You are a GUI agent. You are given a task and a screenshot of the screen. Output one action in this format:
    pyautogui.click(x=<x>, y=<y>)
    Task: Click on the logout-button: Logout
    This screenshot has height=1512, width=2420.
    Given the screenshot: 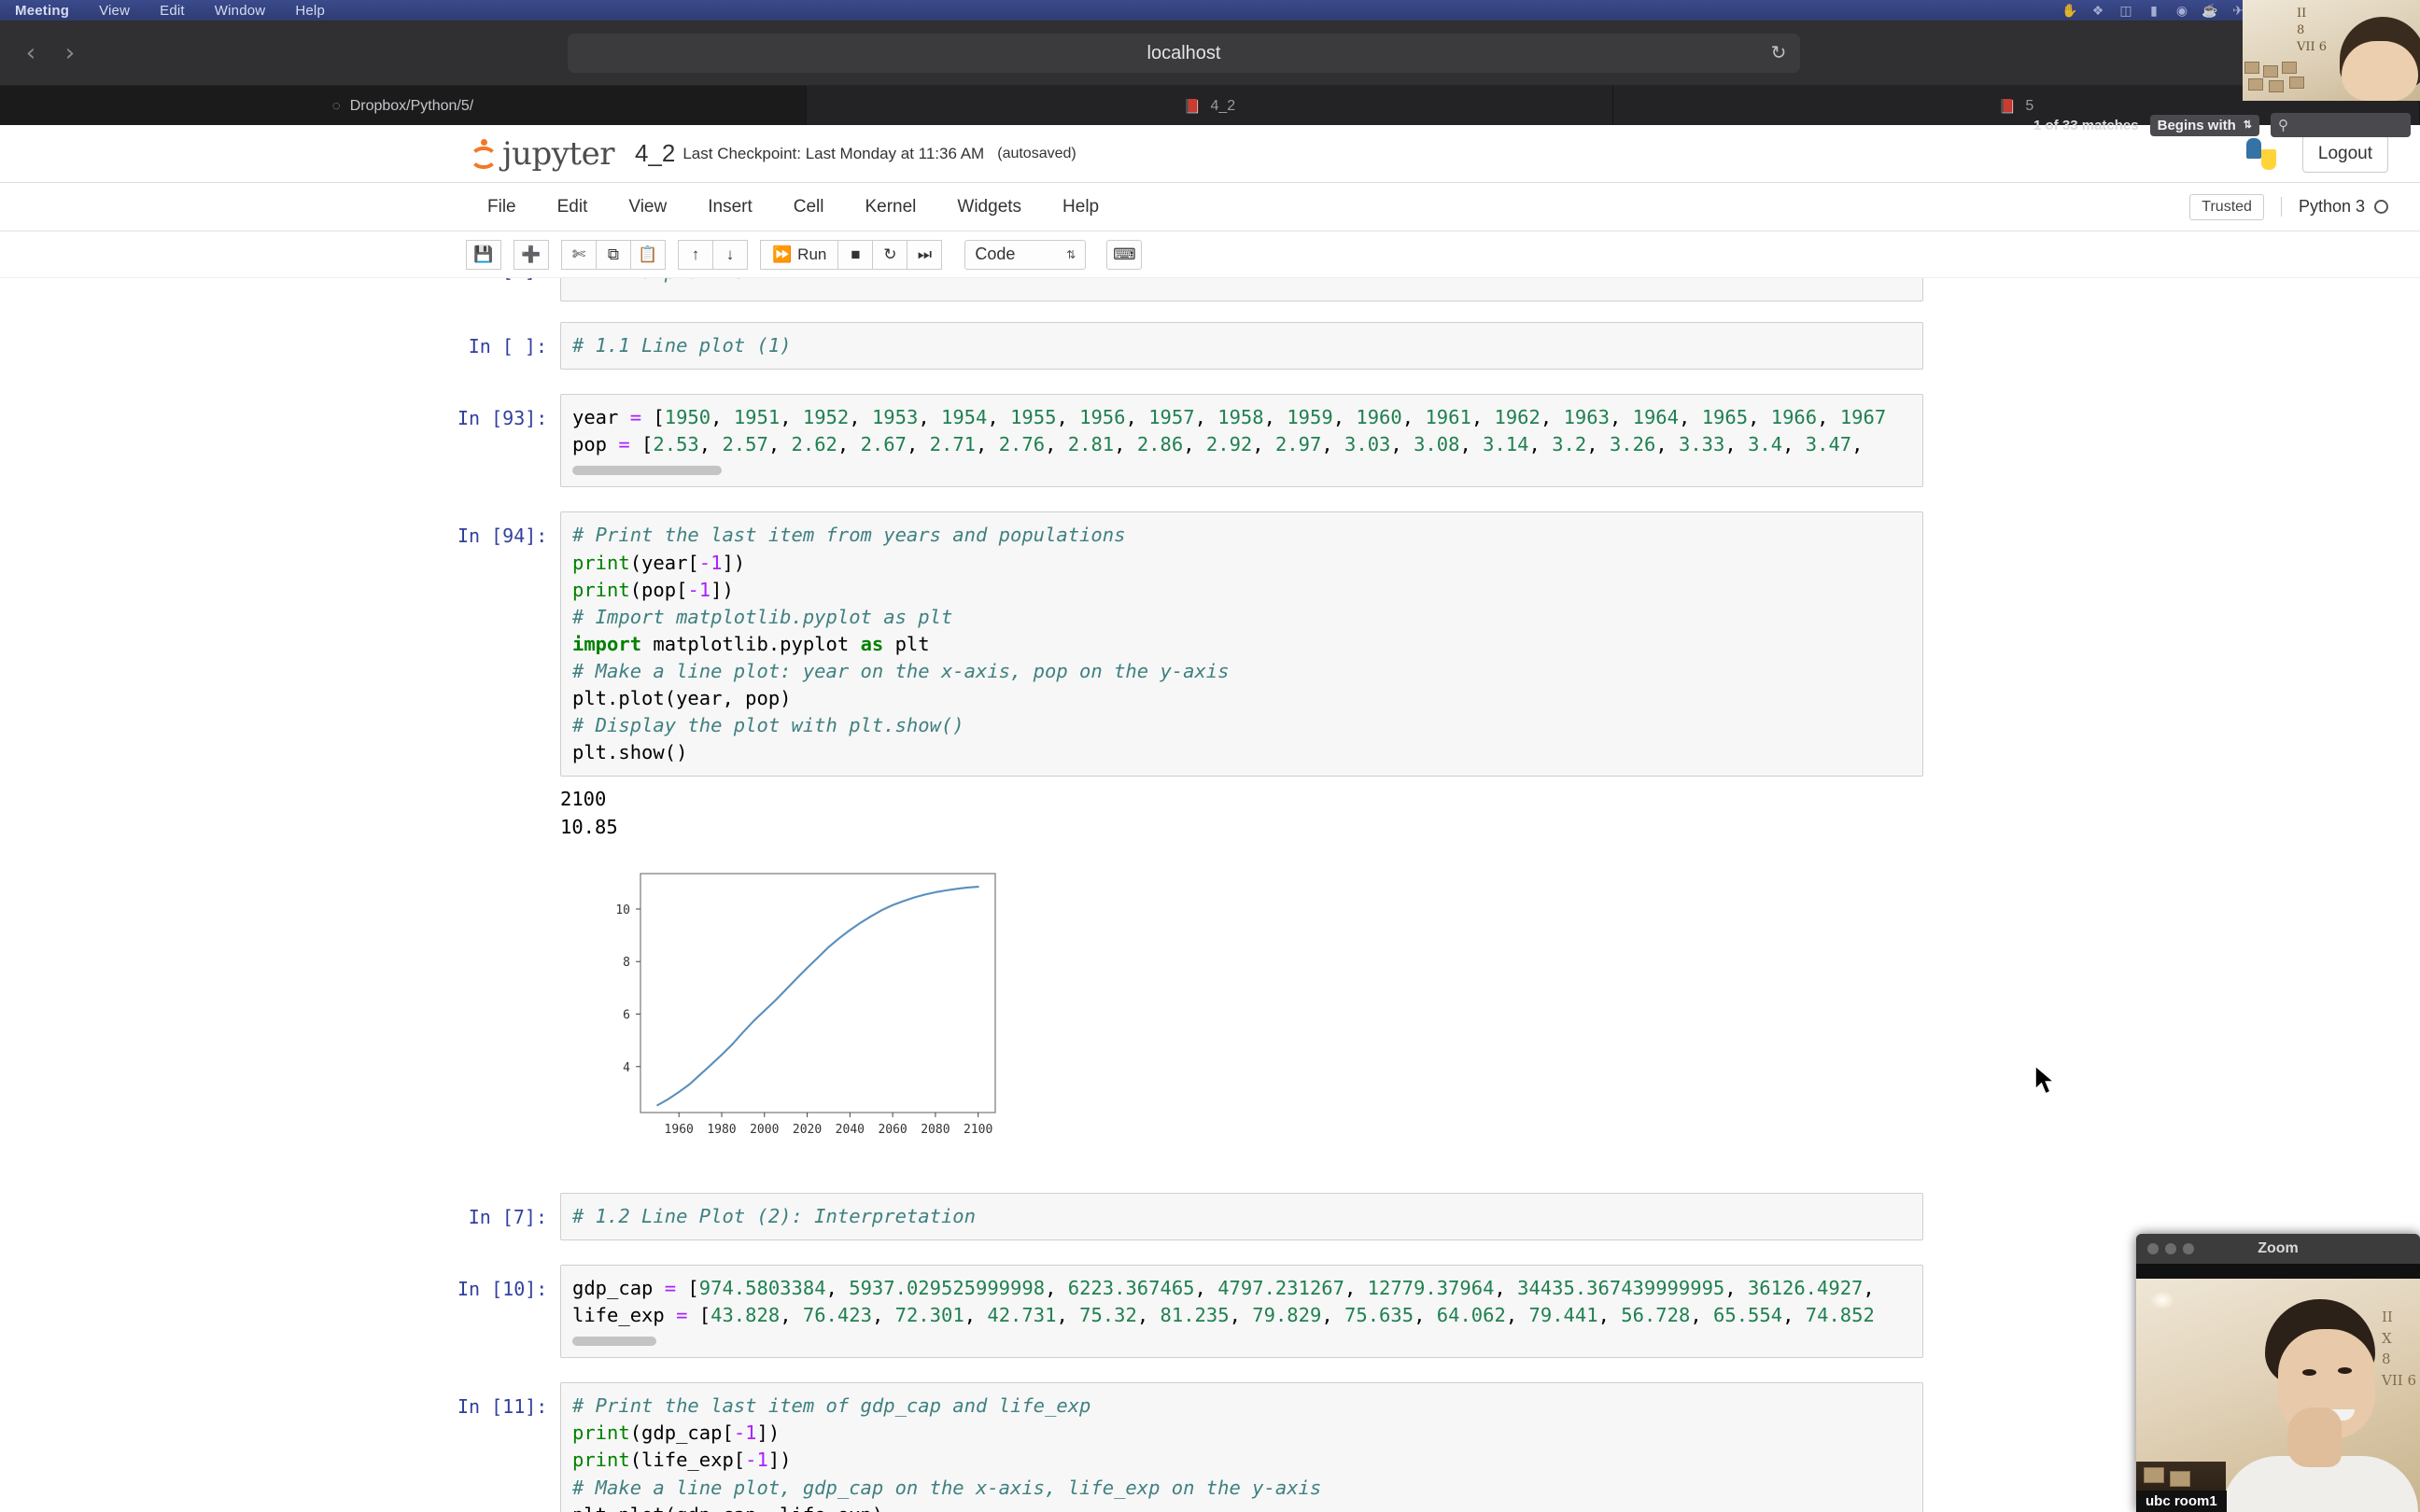 What is the action you would take?
    pyautogui.click(x=2345, y=153)
    